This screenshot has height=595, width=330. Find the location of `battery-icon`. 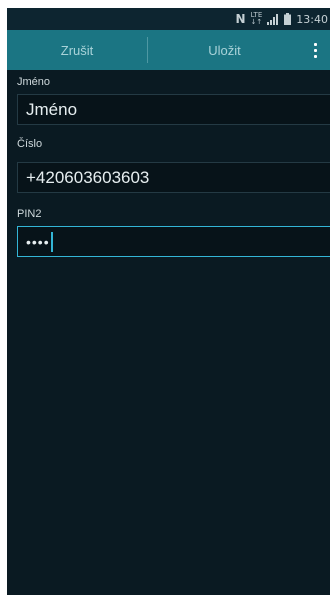

battery-icon is located at coordinates (288, 19).